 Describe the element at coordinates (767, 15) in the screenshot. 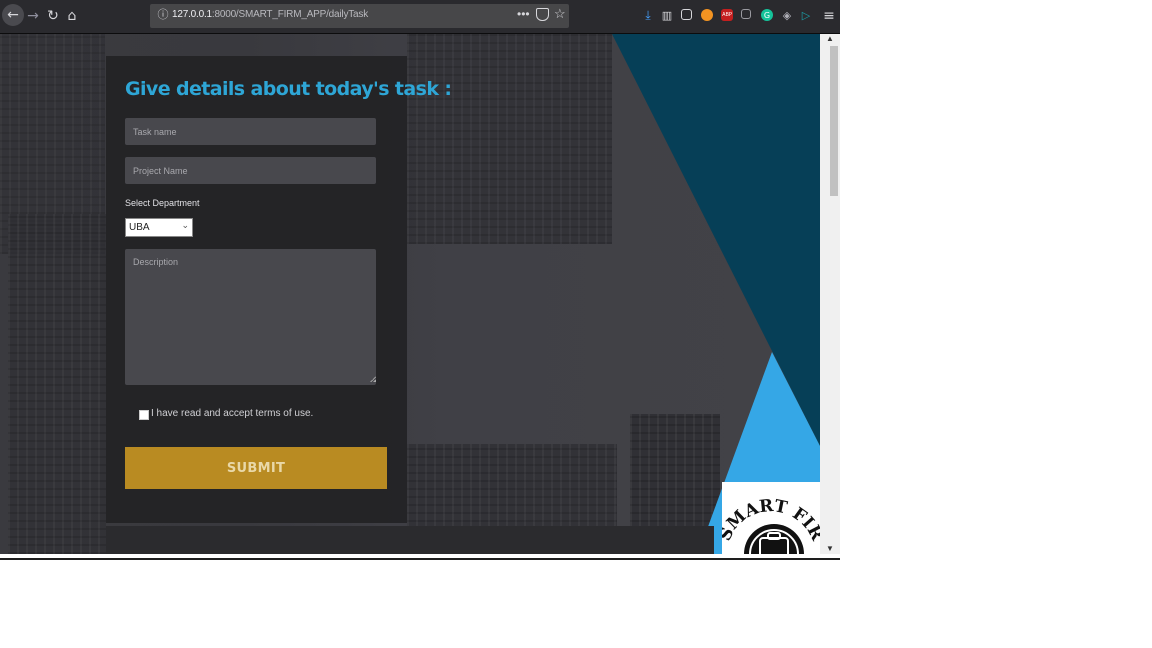

I see `grammarly-icon: G` at that location.